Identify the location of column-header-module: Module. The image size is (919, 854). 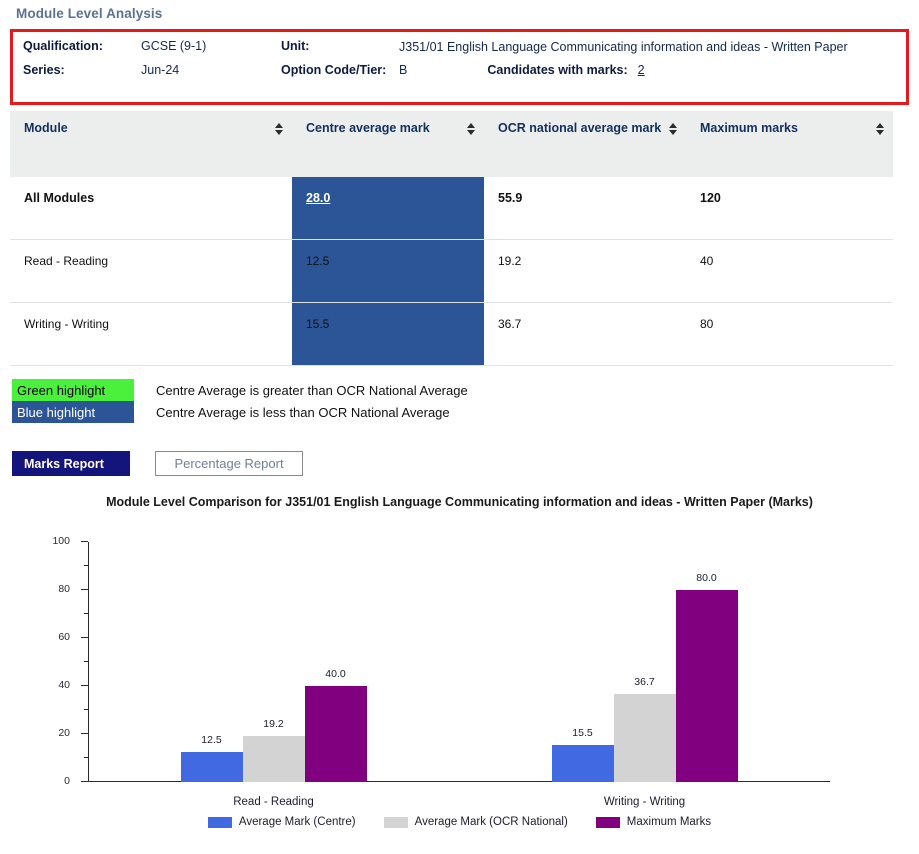
(151, 144).